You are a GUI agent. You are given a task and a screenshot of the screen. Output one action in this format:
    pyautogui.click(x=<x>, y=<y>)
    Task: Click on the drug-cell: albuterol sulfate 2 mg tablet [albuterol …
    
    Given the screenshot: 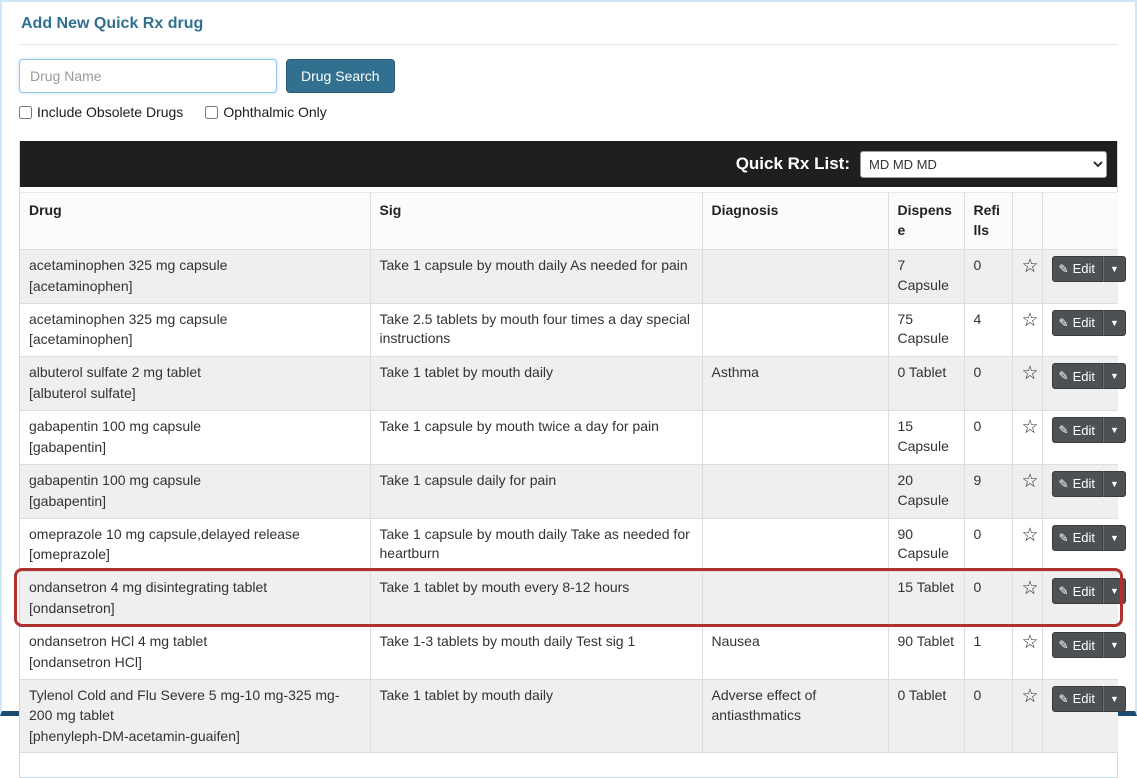 What is the action you would take?
    pyautogui.click(x=195, y=384)
    